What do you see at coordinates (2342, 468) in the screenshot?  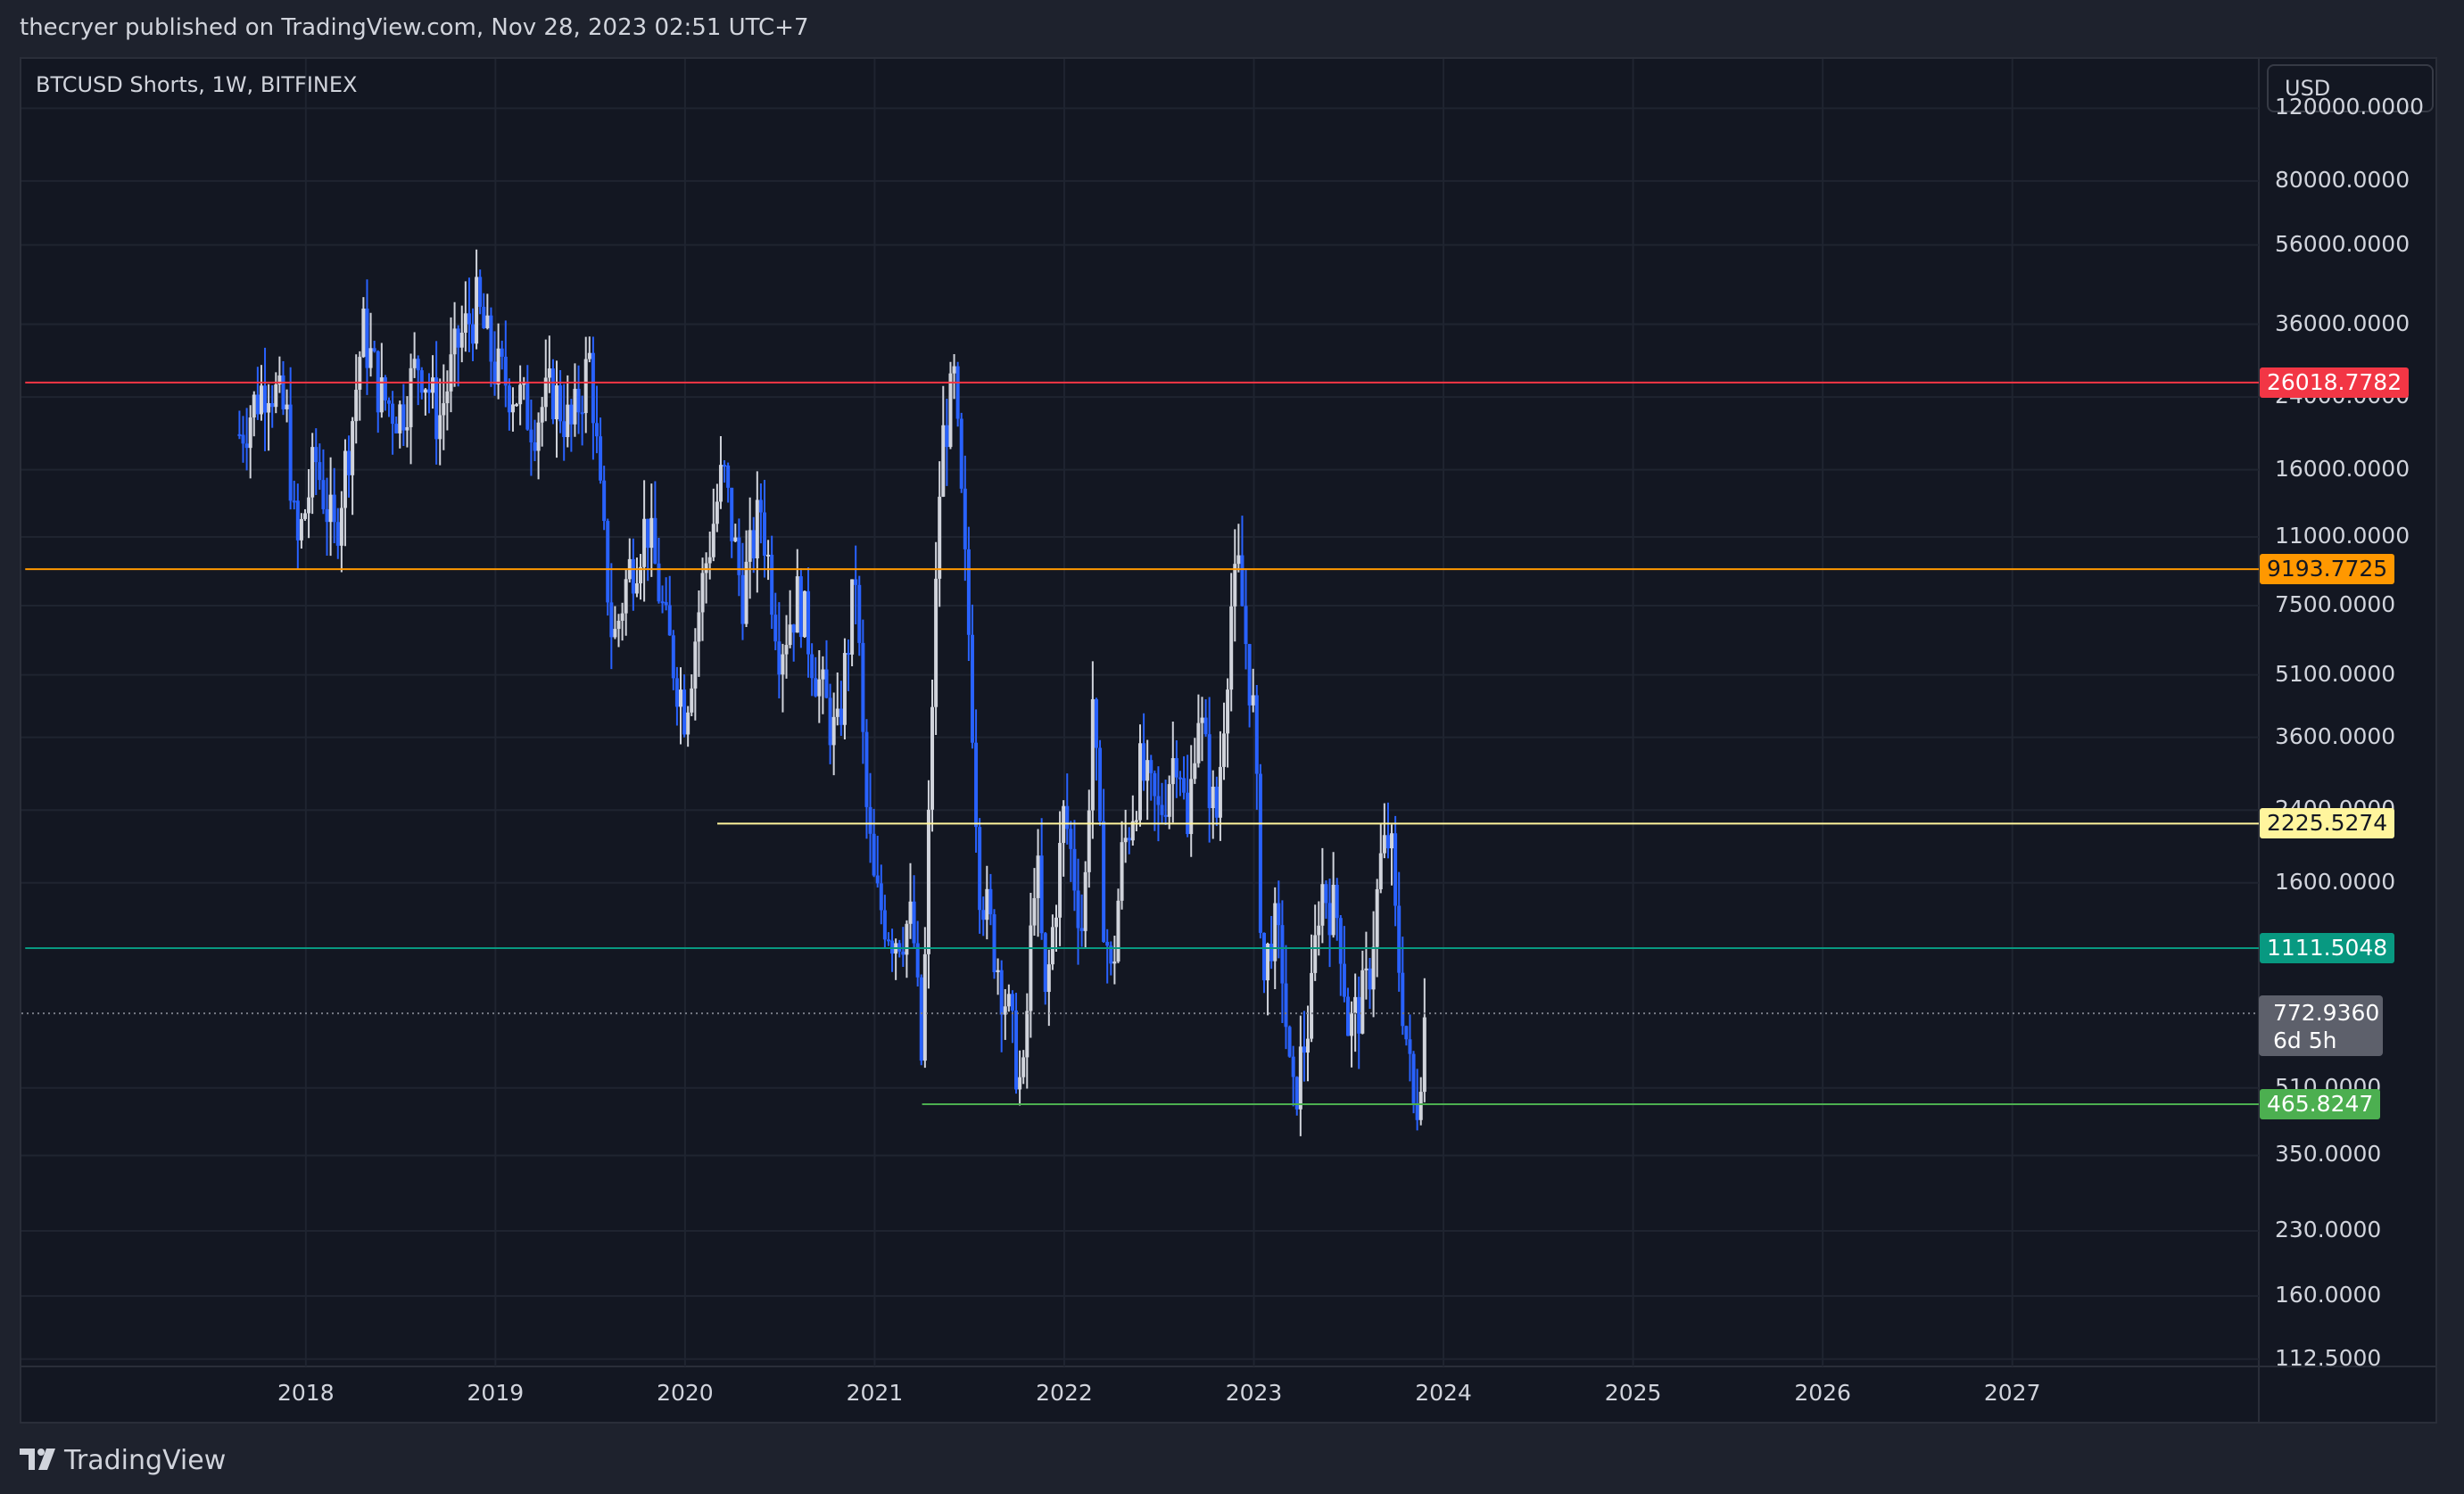 I see `price-tick-label: 16000.0000` at bounding box center [2342, 468].